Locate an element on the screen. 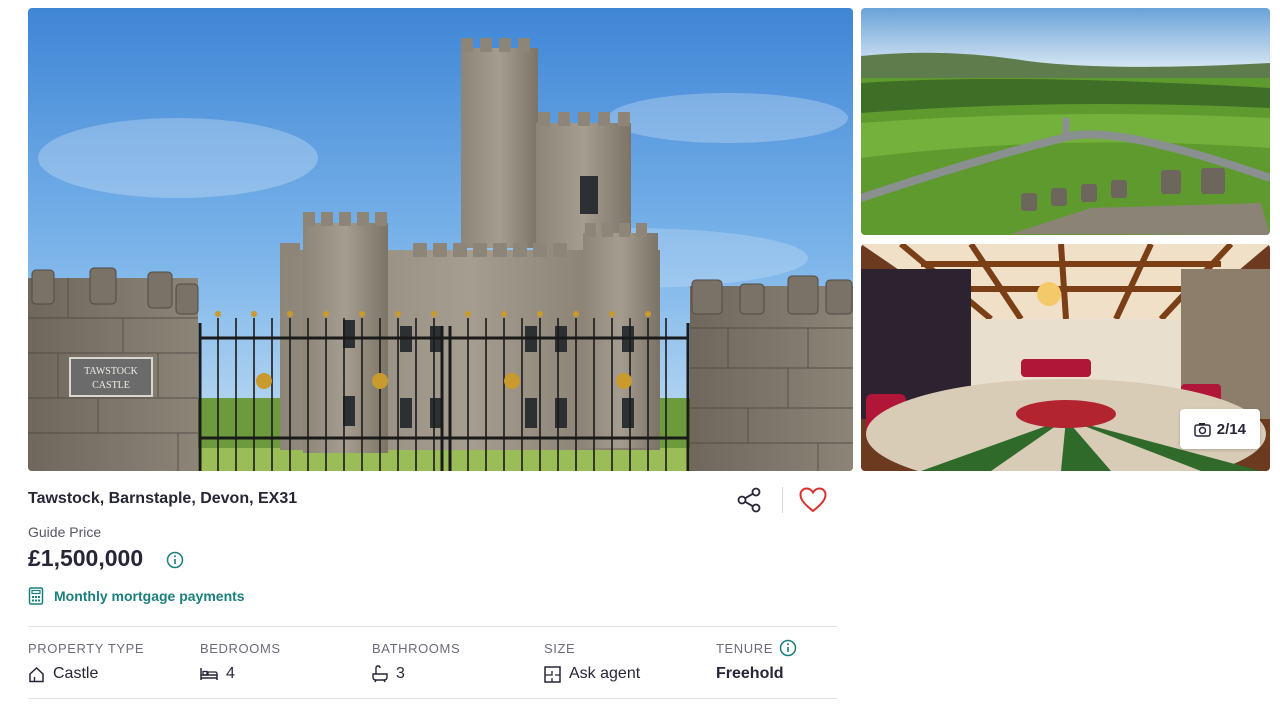 The image size is (1280, 710). listing-address: Tawstock, Barnstaple, Devon, EX31 is located at coordinates (163, 498).